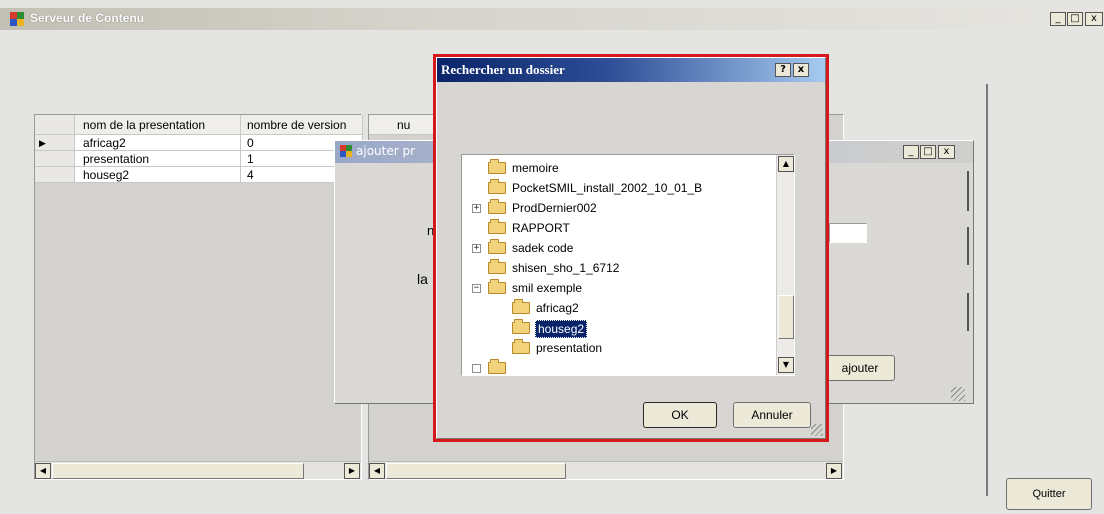 The width and height of the screenshot is (1104, 514). What do you see at coordinates (158, 159) in the screenshot?
I see `table-cell-name: presentation` at bounding box center [158, 159].